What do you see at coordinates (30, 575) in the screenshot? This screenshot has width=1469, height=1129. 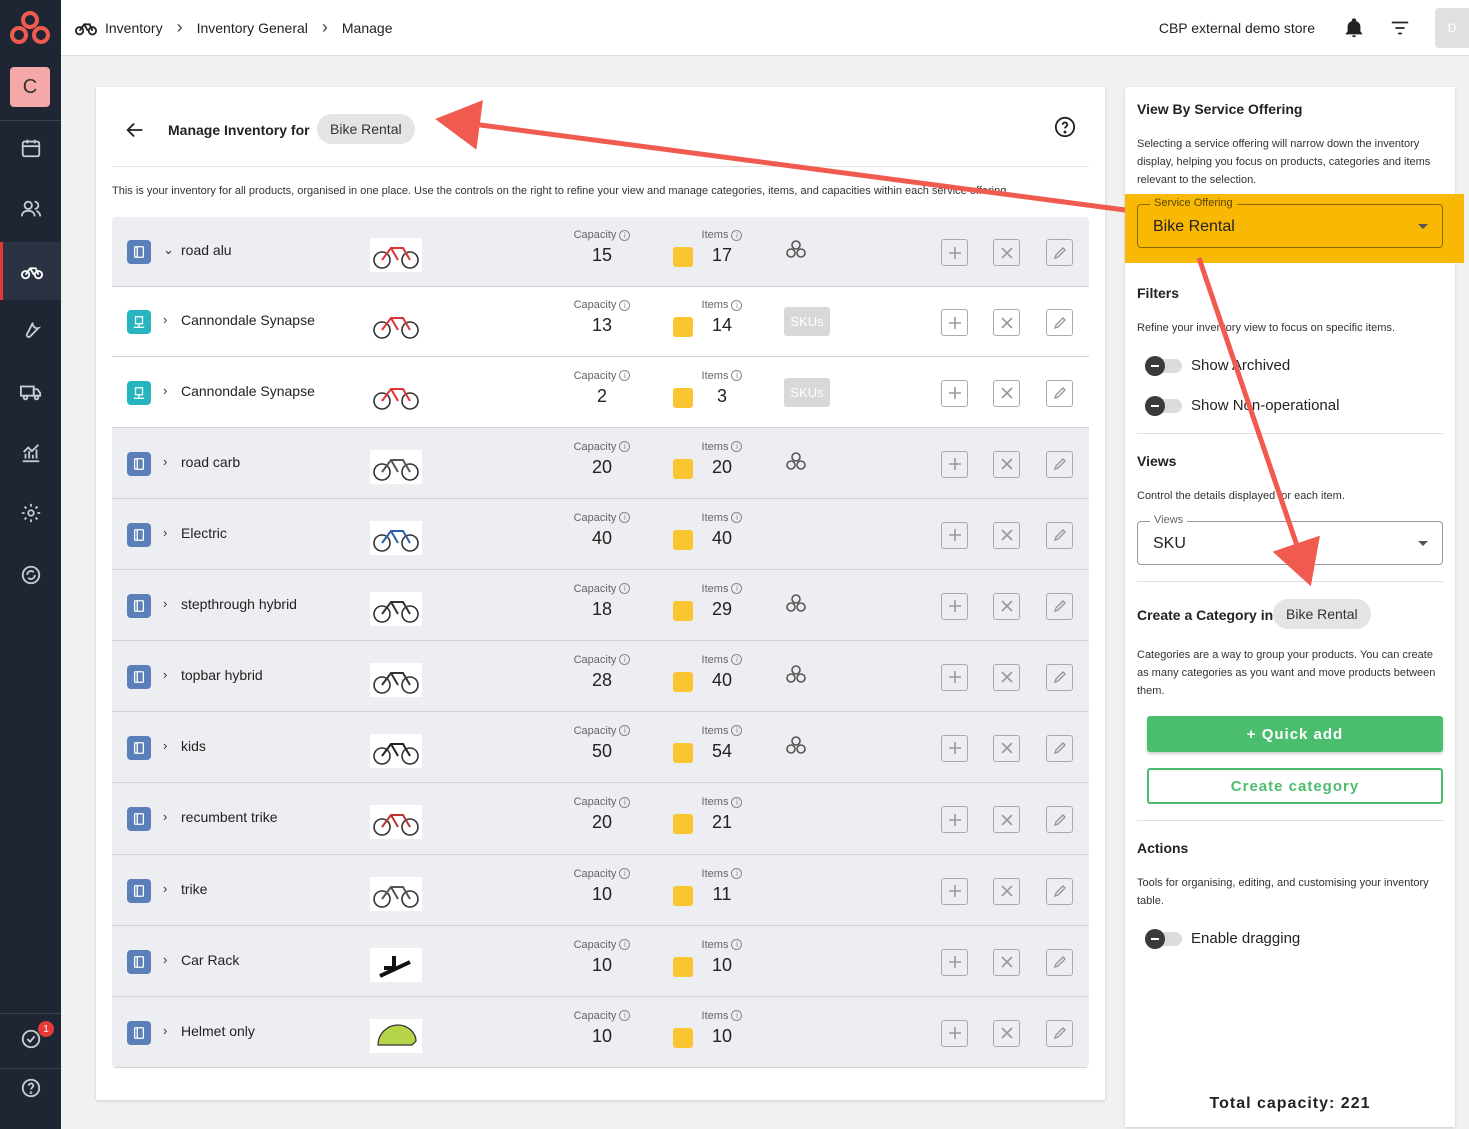 I see `nav-integrations` at bounding box center [30, 575].